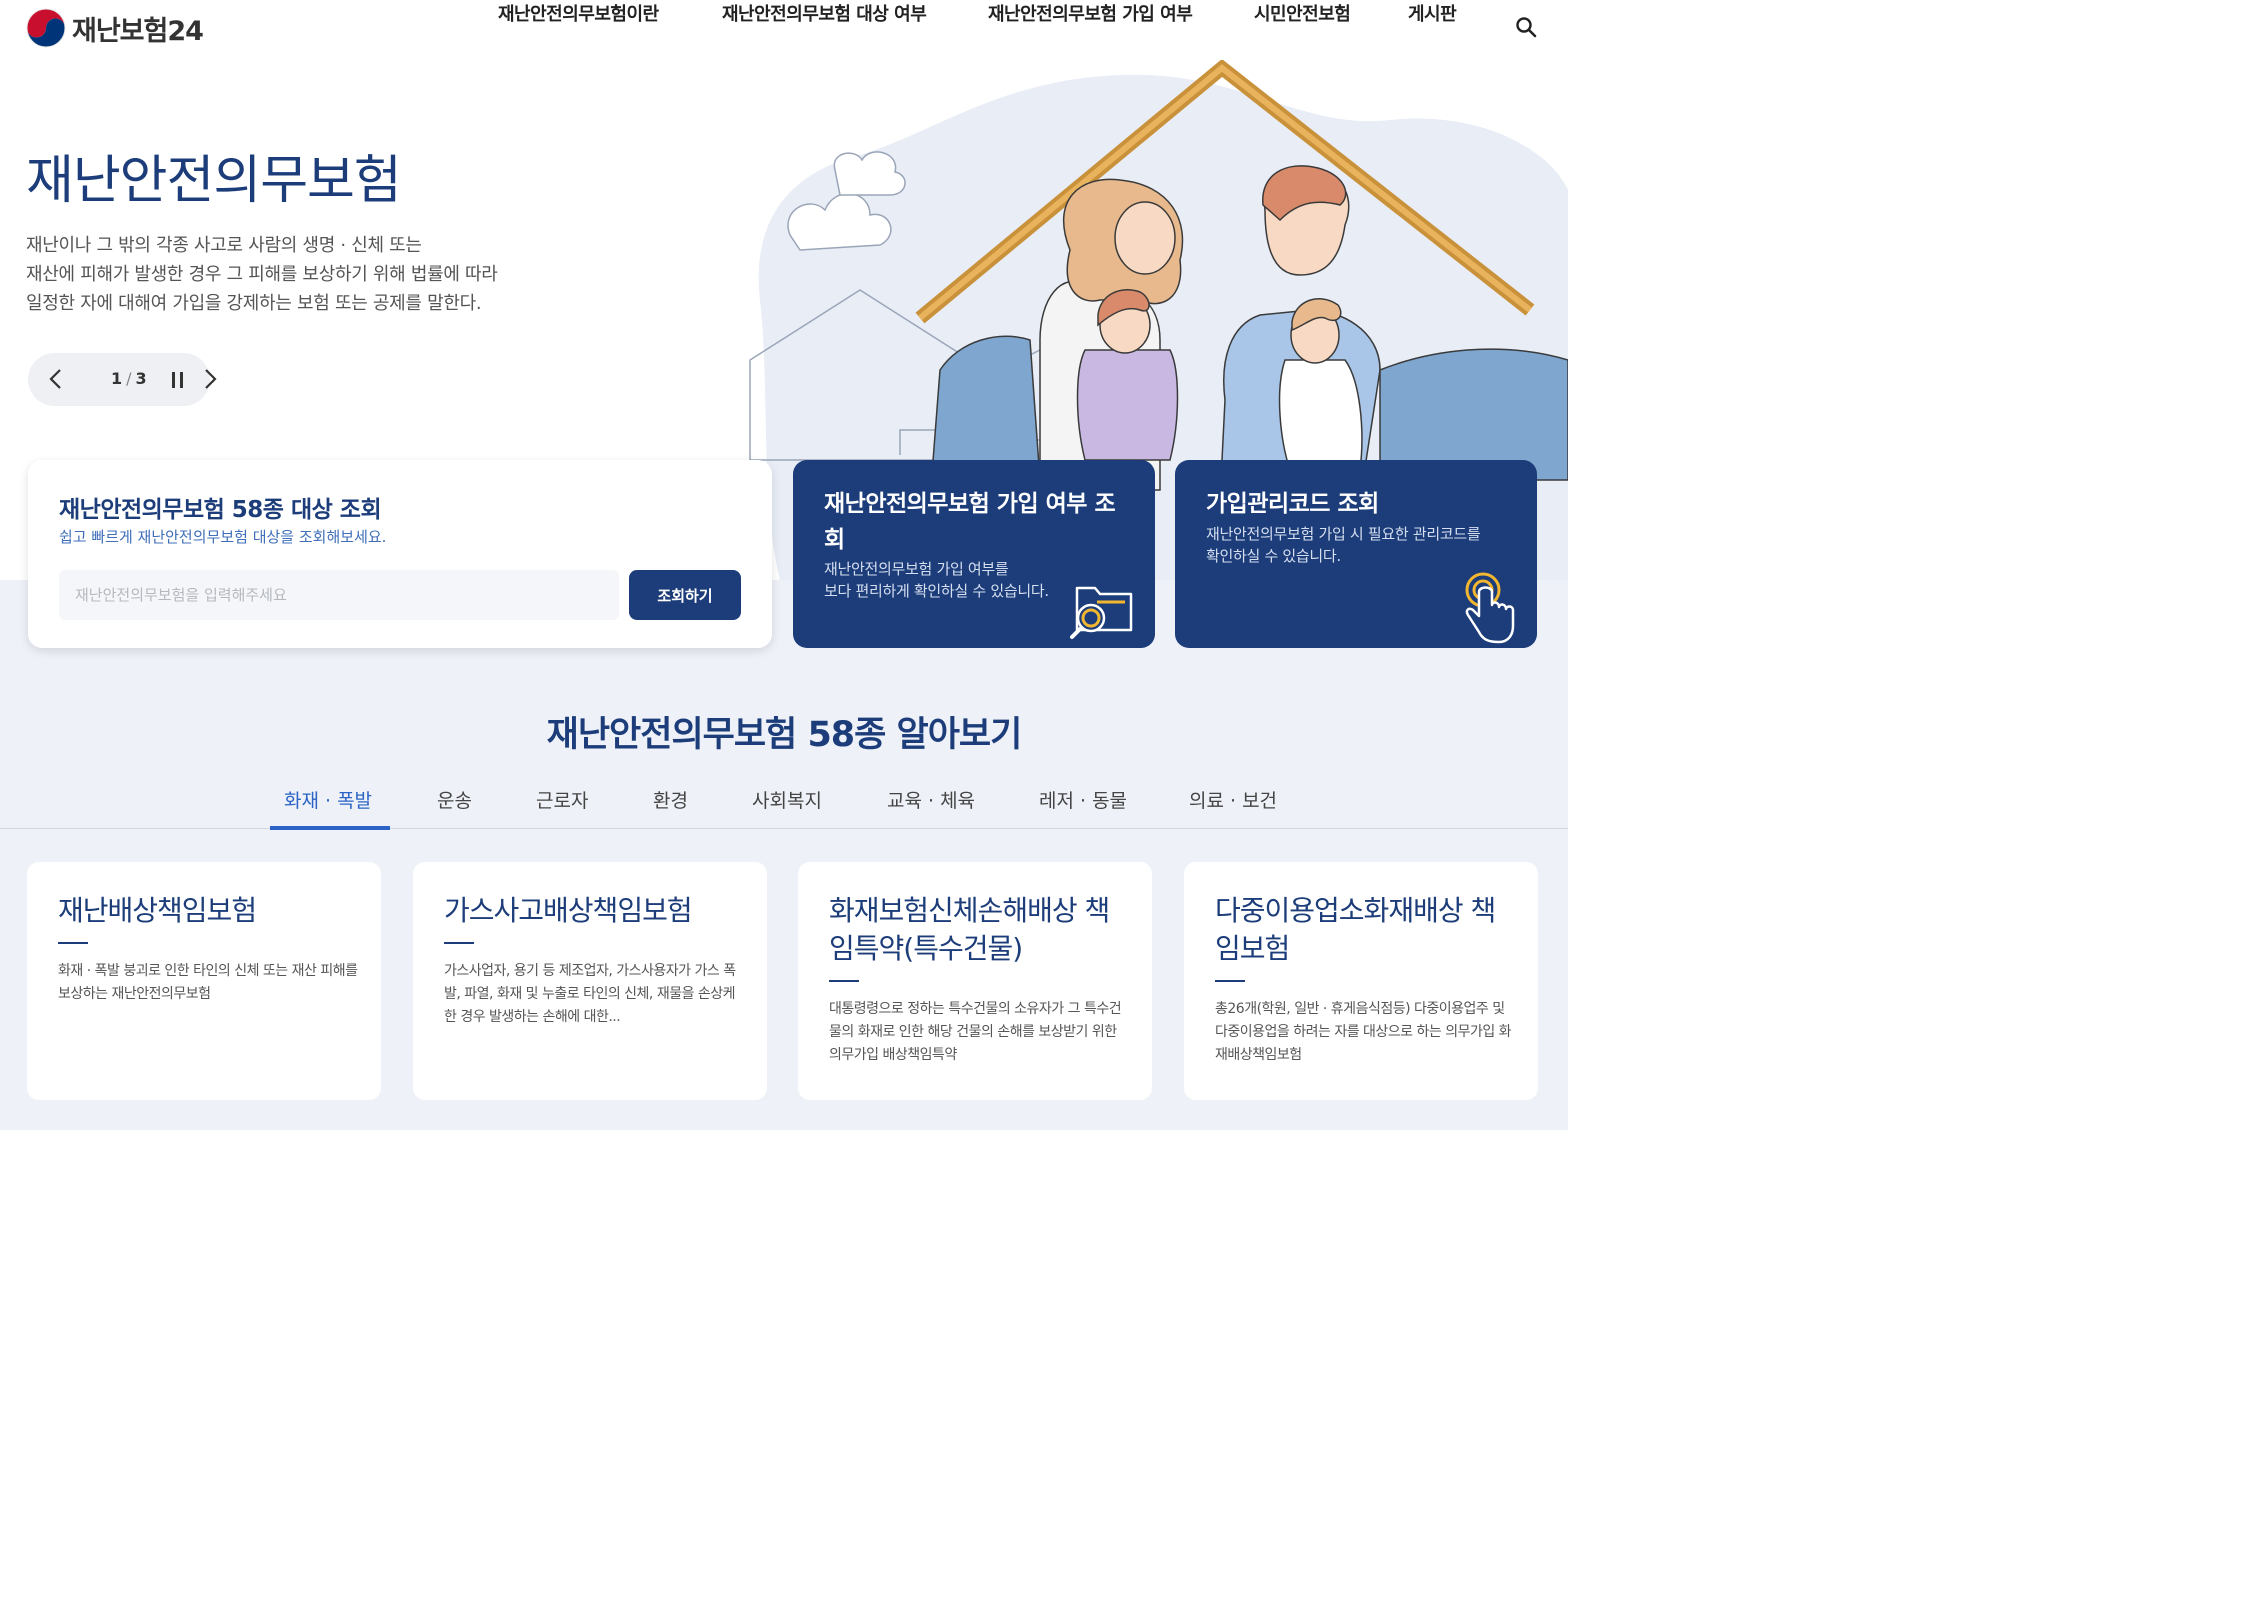  I want to click on insurance-card-title: 다중이용업소화재배상 책임보험, so click(1355, 929).